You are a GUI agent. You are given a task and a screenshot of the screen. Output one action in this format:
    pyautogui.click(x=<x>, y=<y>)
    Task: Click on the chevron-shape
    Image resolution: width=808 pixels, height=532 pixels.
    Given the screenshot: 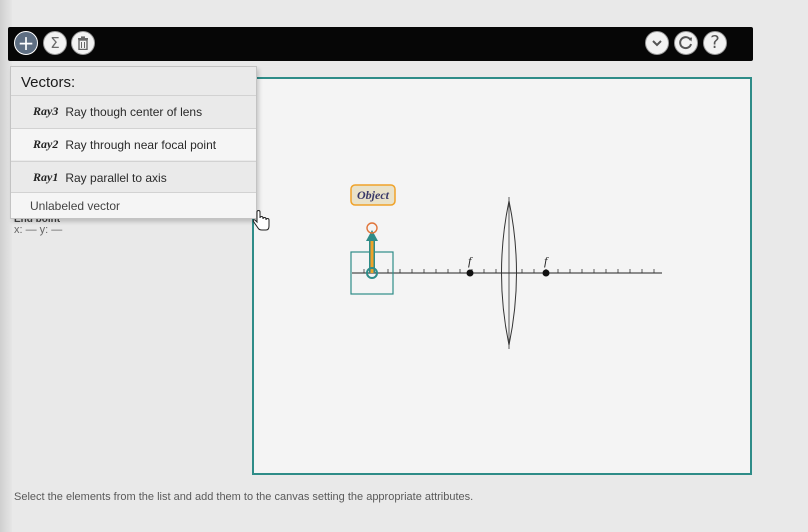 What is the action you would take?
    pyautogui.click(x=657, y=43)
    